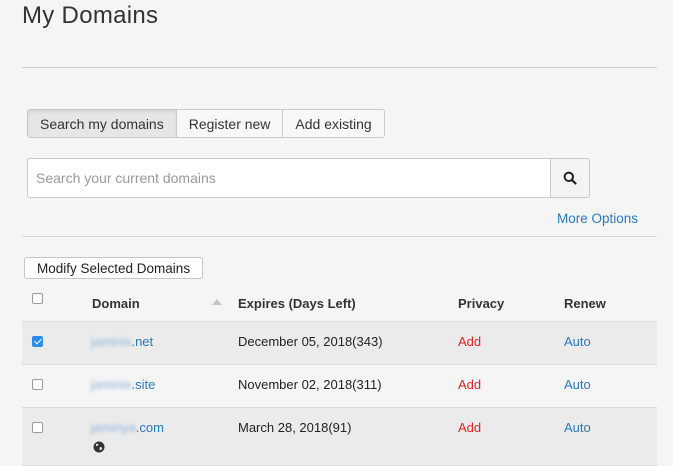  I want to click on domain-extension: .site, so click(143, 384).